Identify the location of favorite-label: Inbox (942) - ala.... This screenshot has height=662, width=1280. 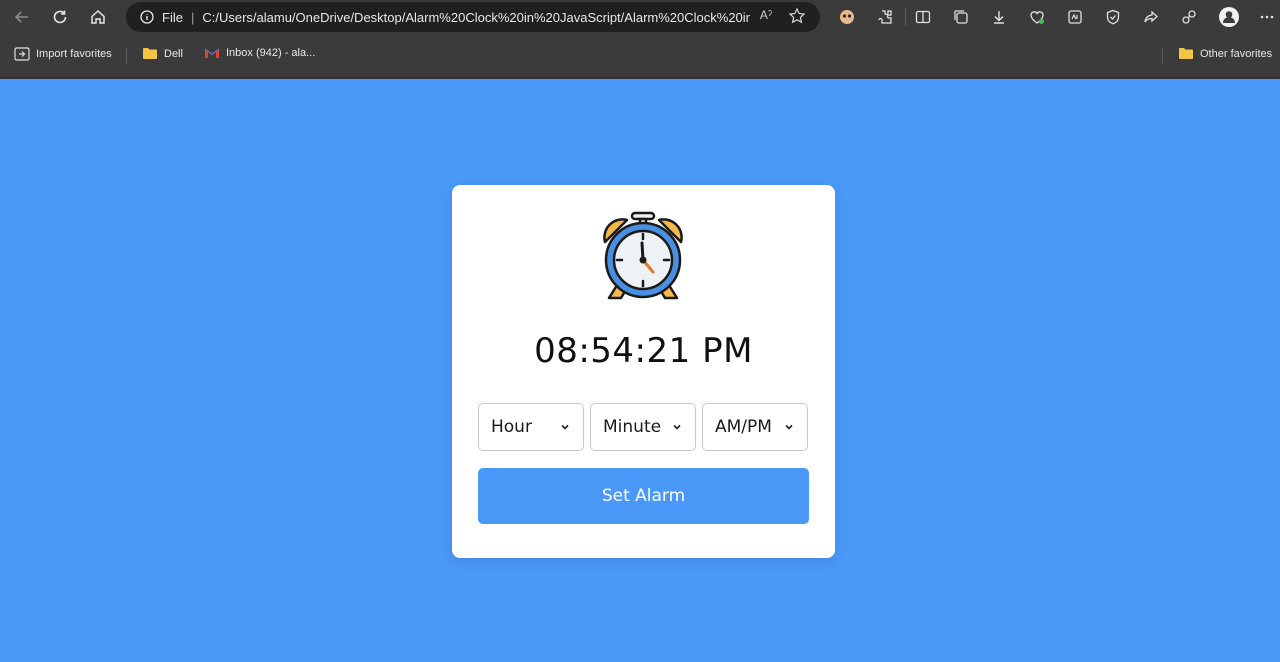
(271, 53).